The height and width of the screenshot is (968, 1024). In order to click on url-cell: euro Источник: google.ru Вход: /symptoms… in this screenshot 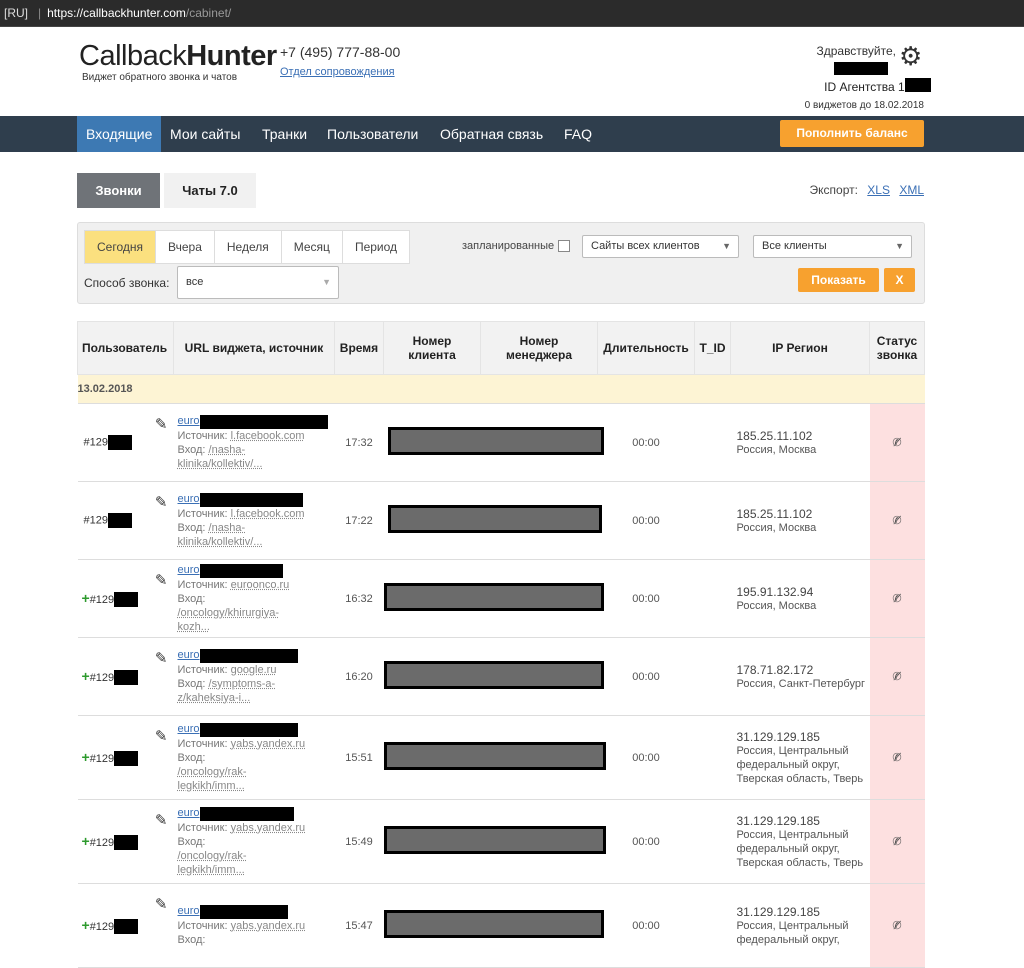, I will do `click(254, 676)`.